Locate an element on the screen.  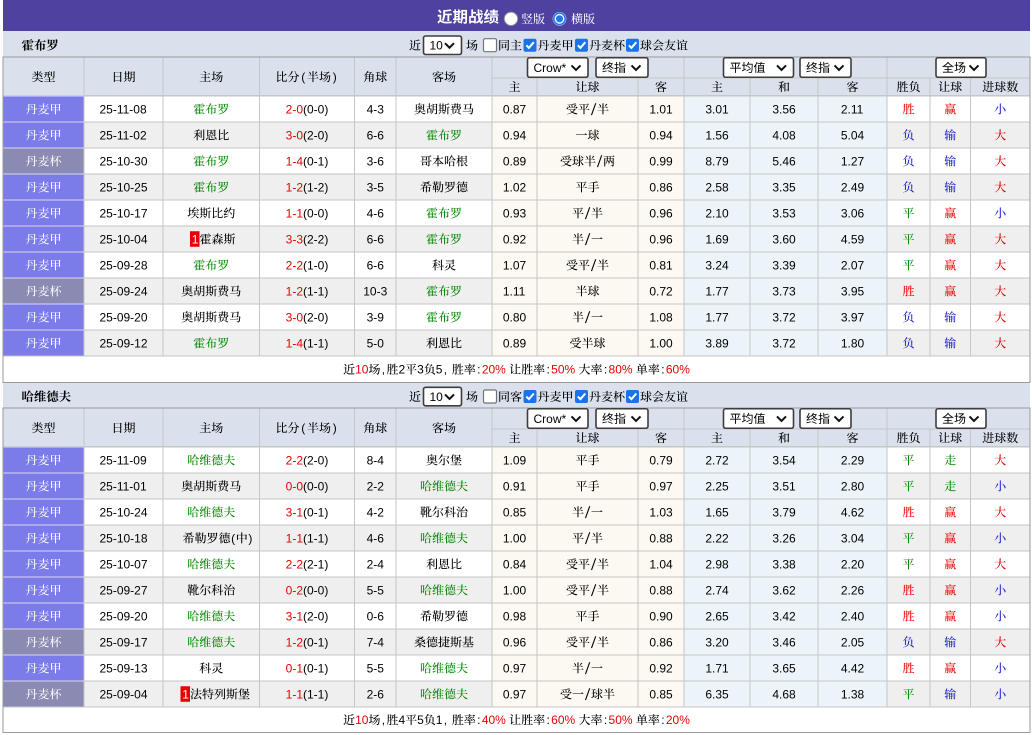
svg-text: 3.20 is located at coordinates (717, 642).